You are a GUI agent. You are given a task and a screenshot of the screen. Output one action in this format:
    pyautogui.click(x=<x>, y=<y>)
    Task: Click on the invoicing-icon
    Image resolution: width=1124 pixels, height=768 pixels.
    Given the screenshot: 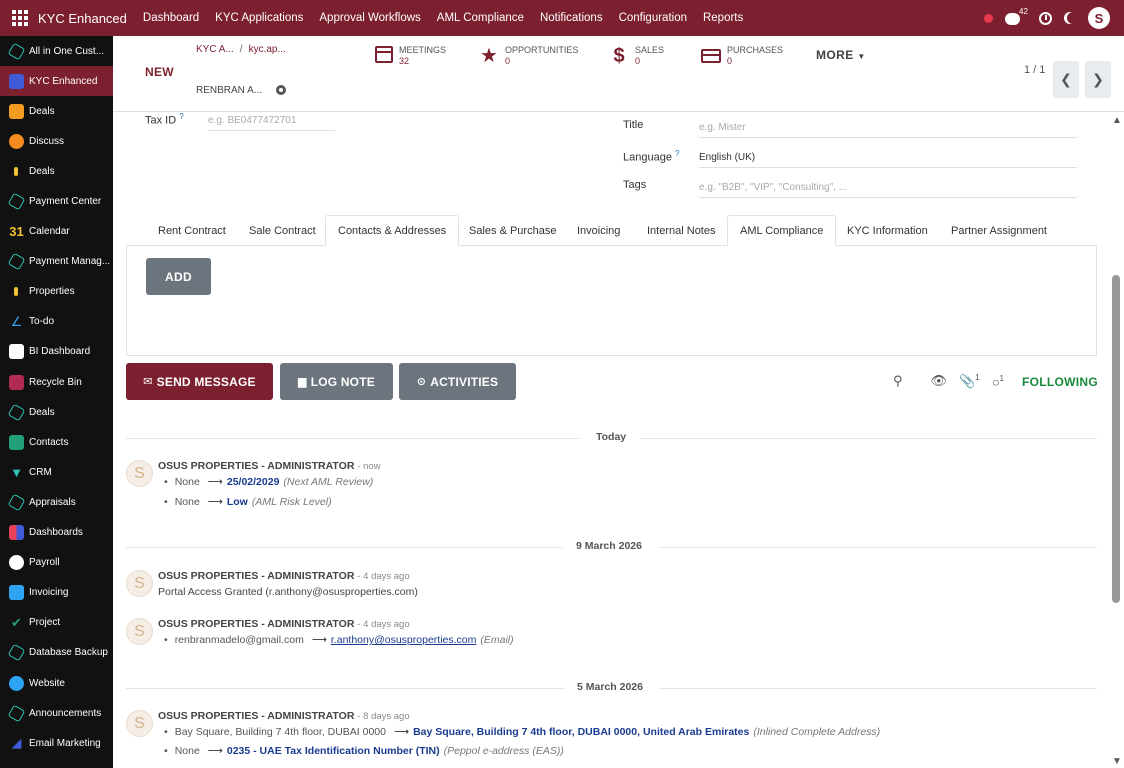 What is the action you would take?
    pyautogui.click(x=16, y=593)
    